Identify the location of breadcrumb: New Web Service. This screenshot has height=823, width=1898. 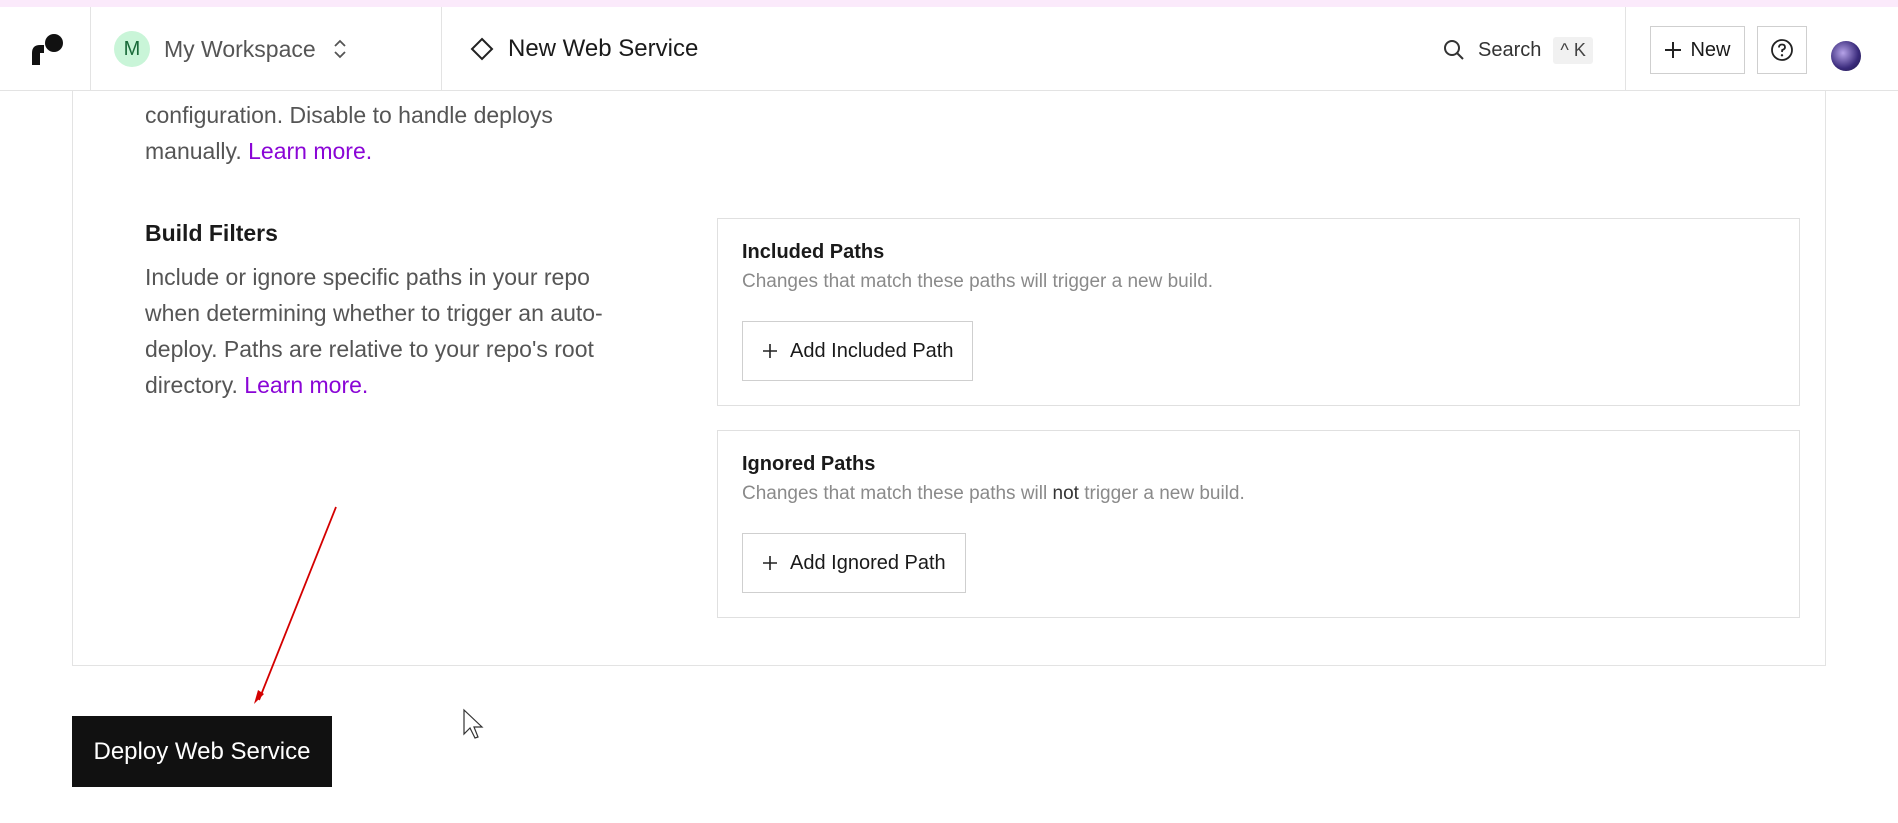
(584, 49).